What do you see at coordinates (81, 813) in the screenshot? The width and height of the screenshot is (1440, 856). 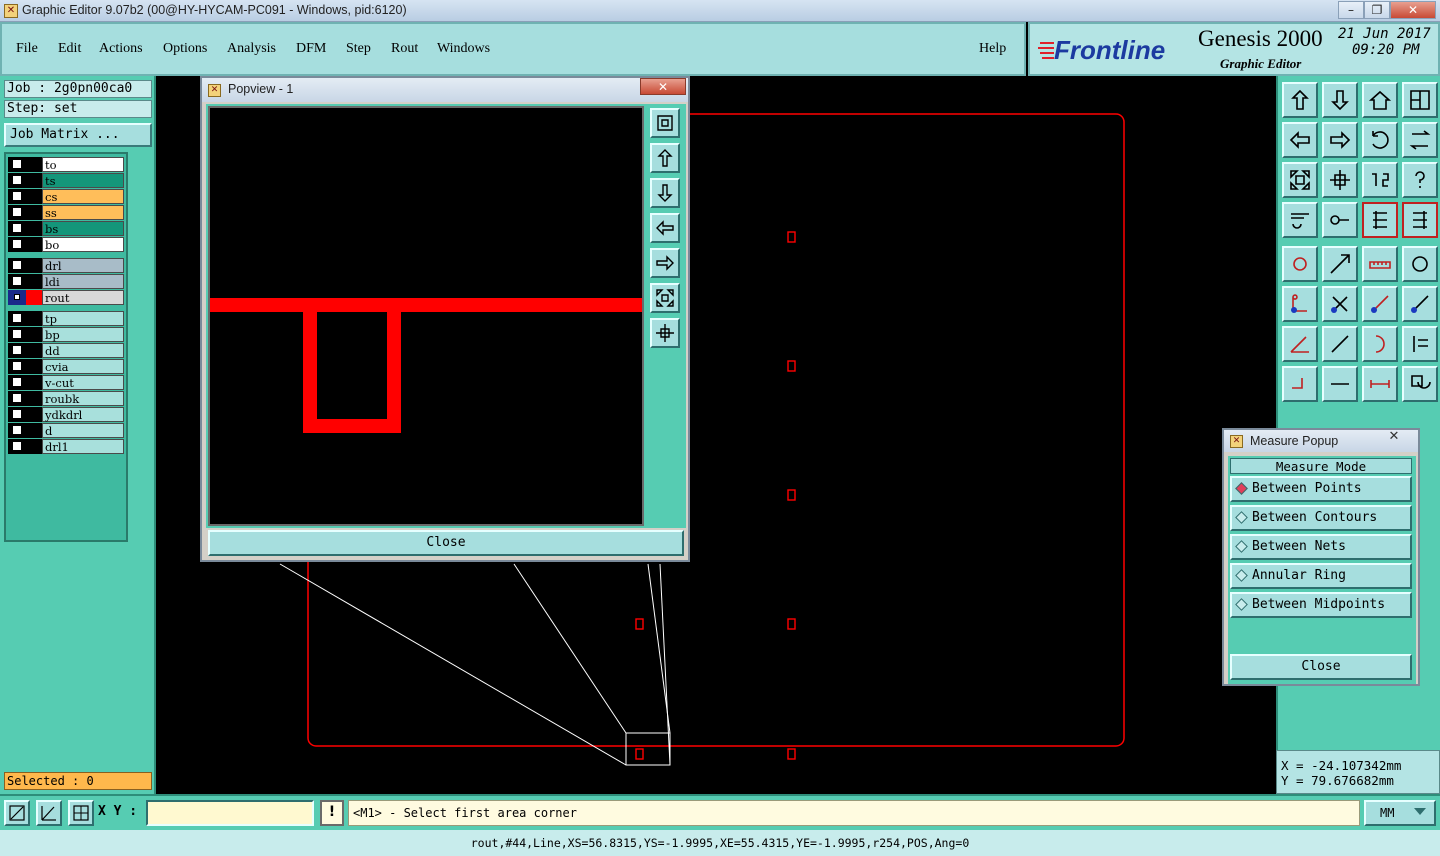 I see `grid-snap-button` at bounding box center [81, 813].